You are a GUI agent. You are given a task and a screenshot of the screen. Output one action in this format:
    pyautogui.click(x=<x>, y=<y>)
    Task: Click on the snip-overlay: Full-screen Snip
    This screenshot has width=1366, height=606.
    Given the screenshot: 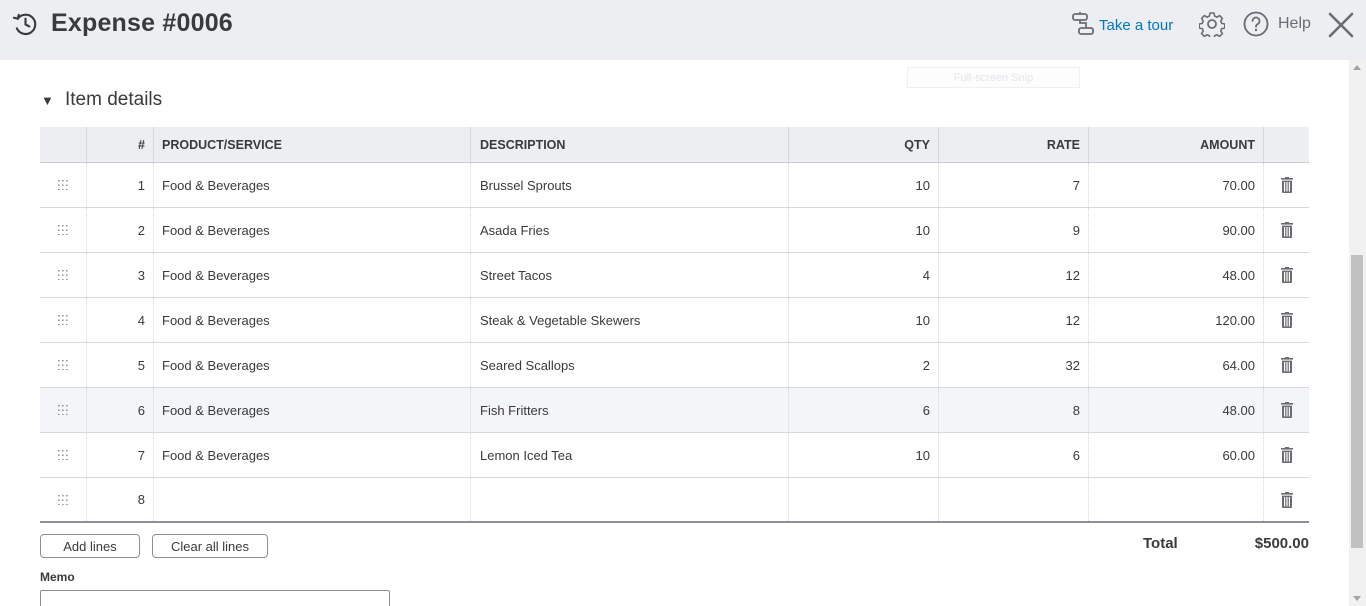 What is the action you would take?
    pyautogui.click(x=993, y=77)
    